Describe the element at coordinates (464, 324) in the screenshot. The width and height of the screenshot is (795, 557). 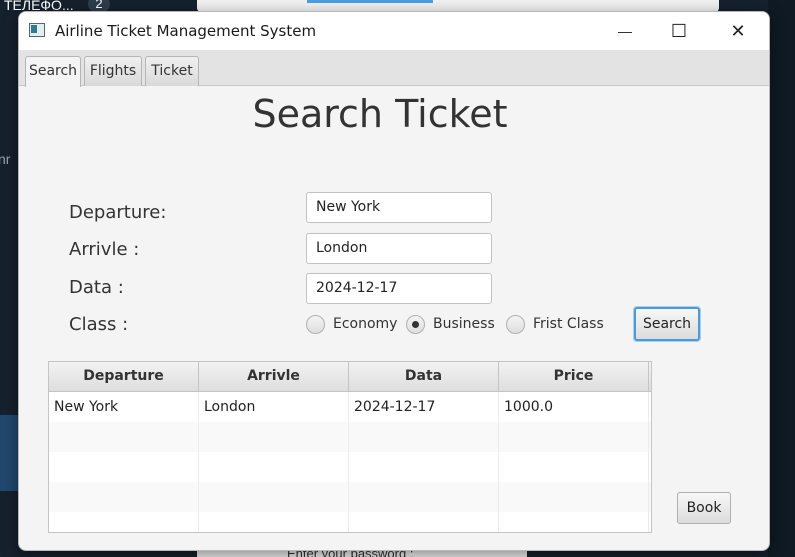
I see `business-radio-label: Business` at that location.